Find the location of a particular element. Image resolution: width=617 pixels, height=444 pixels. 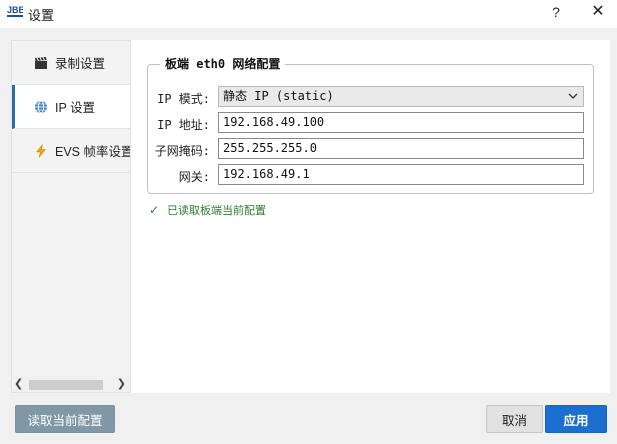

subnet-mask-input: 255.255.255.0 is located at coordinates (401, 148).